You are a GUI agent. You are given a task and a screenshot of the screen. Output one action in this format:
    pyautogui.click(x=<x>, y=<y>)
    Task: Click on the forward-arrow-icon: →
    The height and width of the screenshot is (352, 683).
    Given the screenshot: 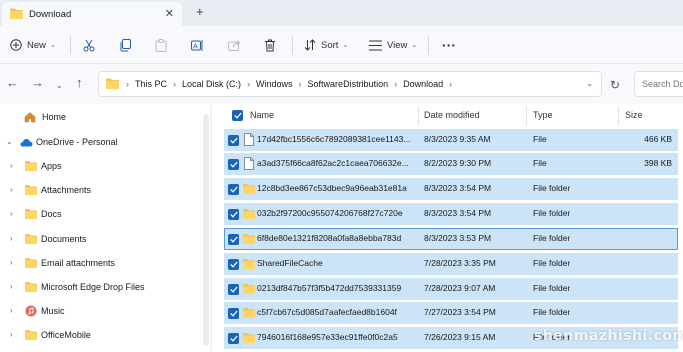 What is the action you would take?
    pyautogui.click(x=37, y=83)
    